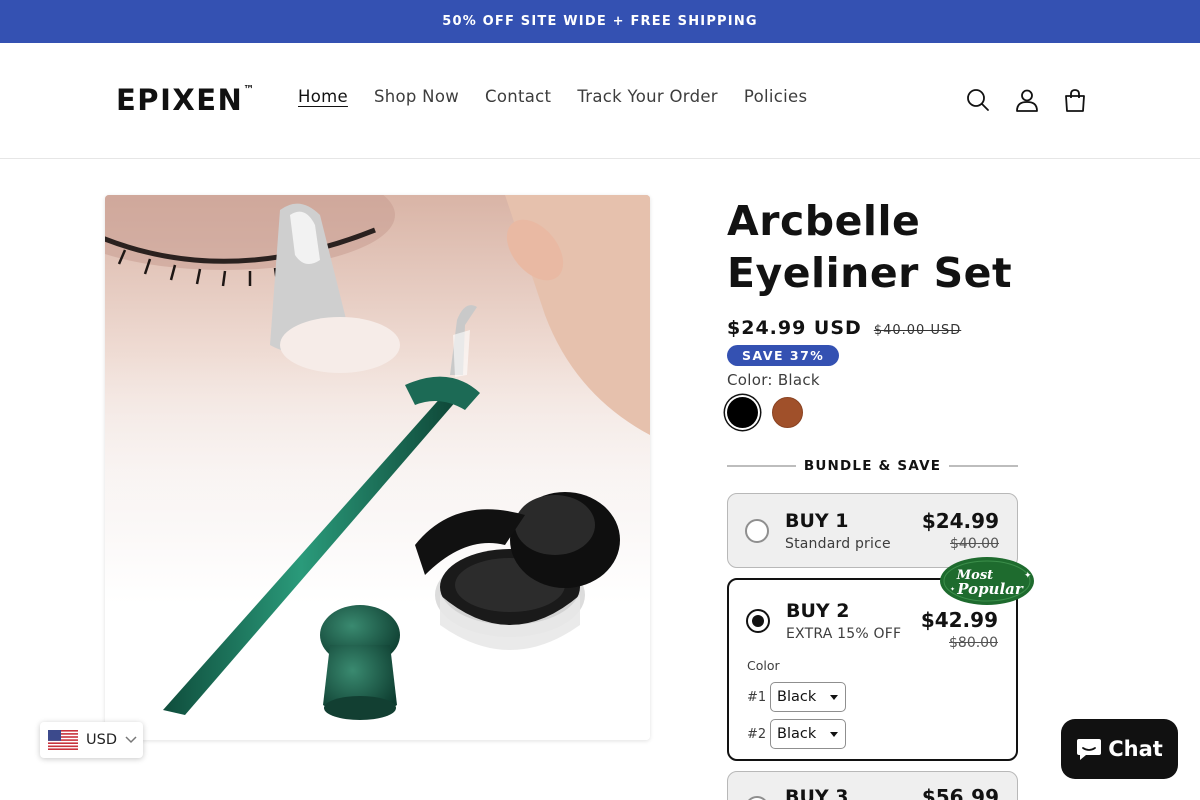 The width and height of the screenshot is (1200, 800). I want to click on option-price: $56.99, so click(960, 792).